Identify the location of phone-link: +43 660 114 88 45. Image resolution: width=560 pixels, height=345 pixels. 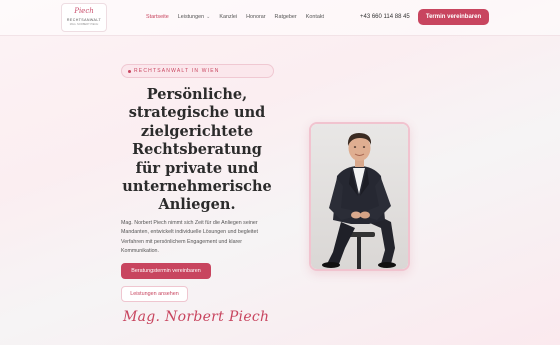
(385, 17).